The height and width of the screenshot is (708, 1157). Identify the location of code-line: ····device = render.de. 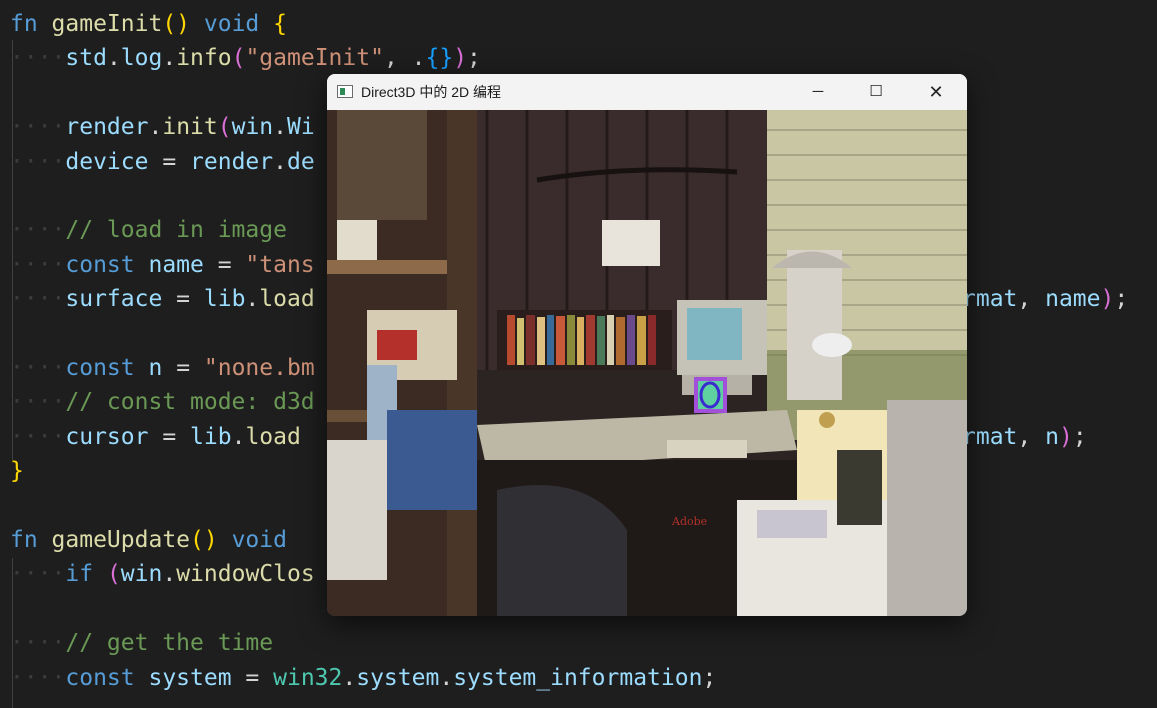
(162, 162).